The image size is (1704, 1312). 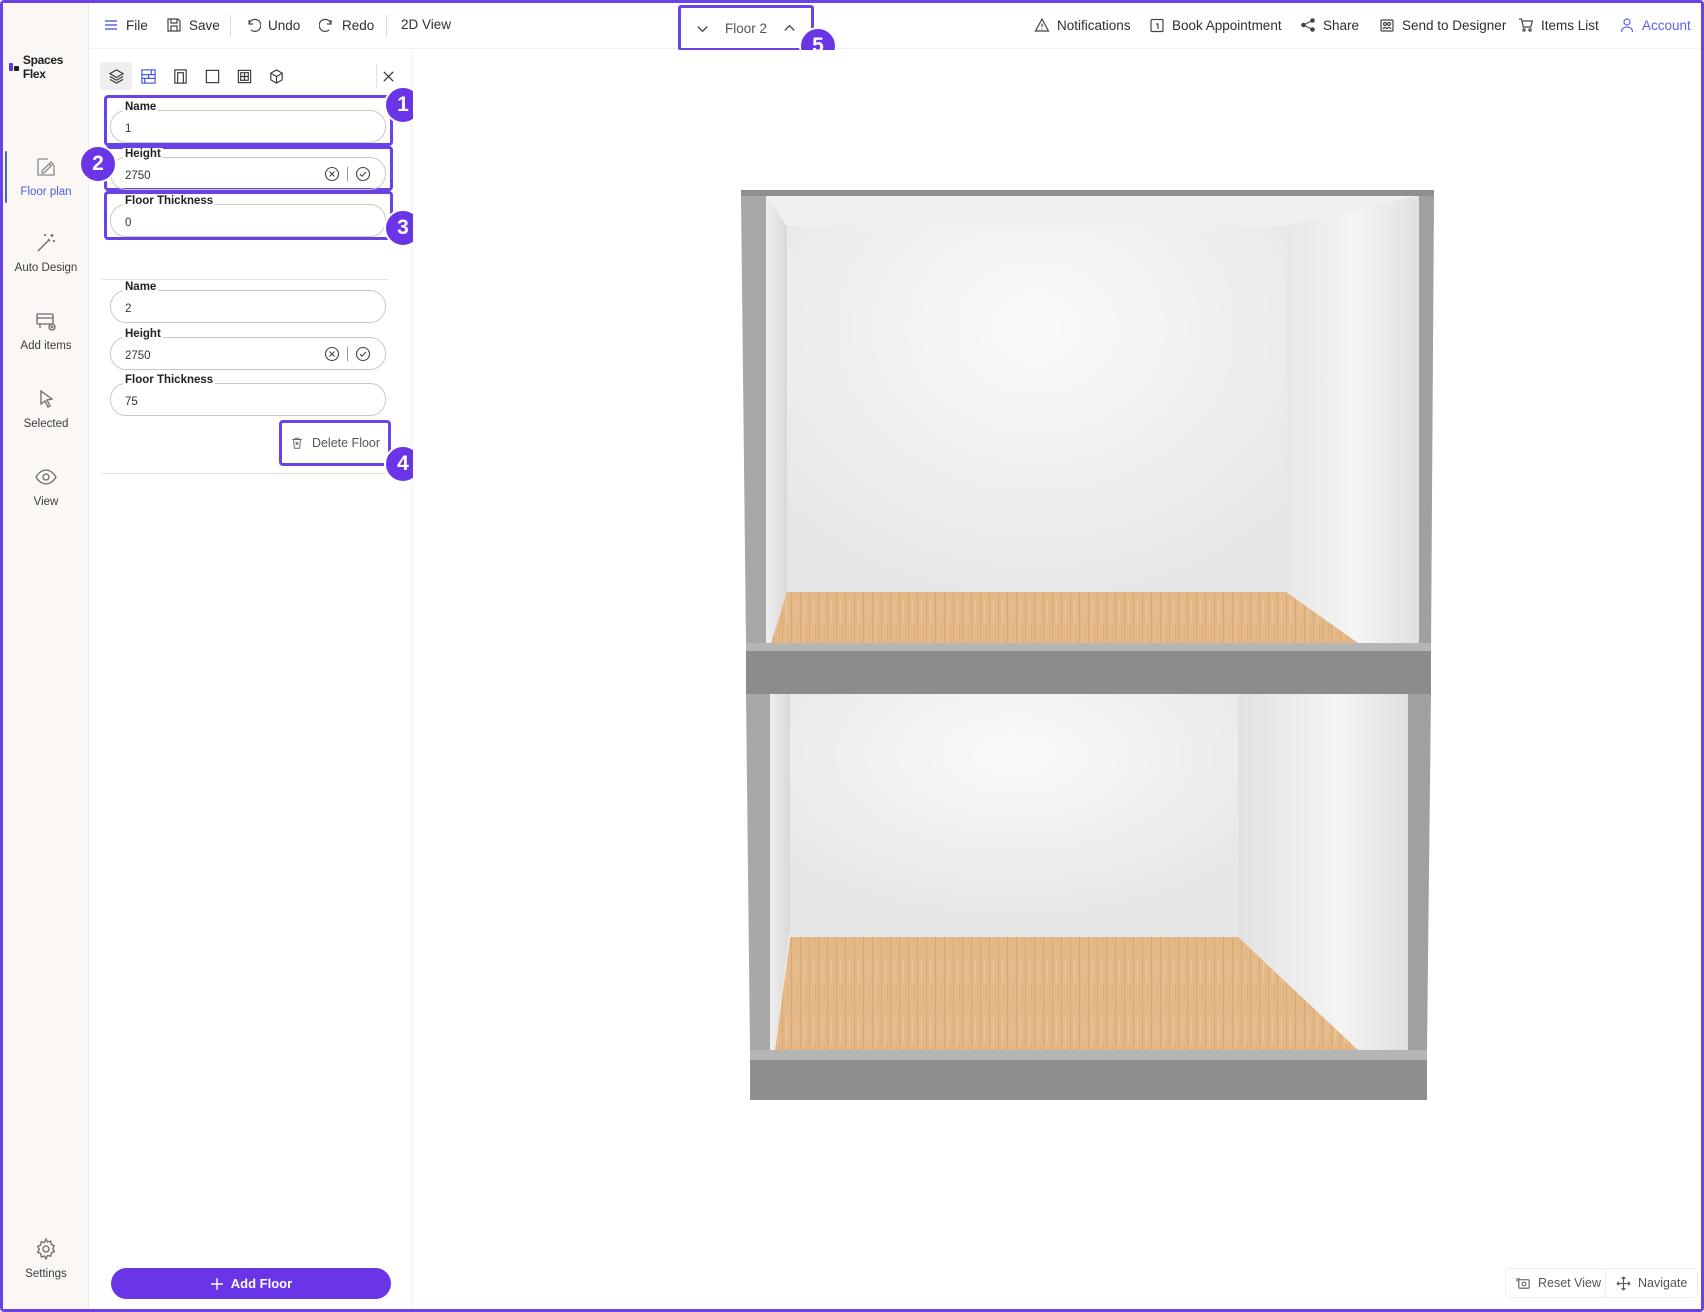 What do you see at coordinates (284, 25) in the screenshot?
I see `undo-label: Undo` at bounding box center [284, 25].